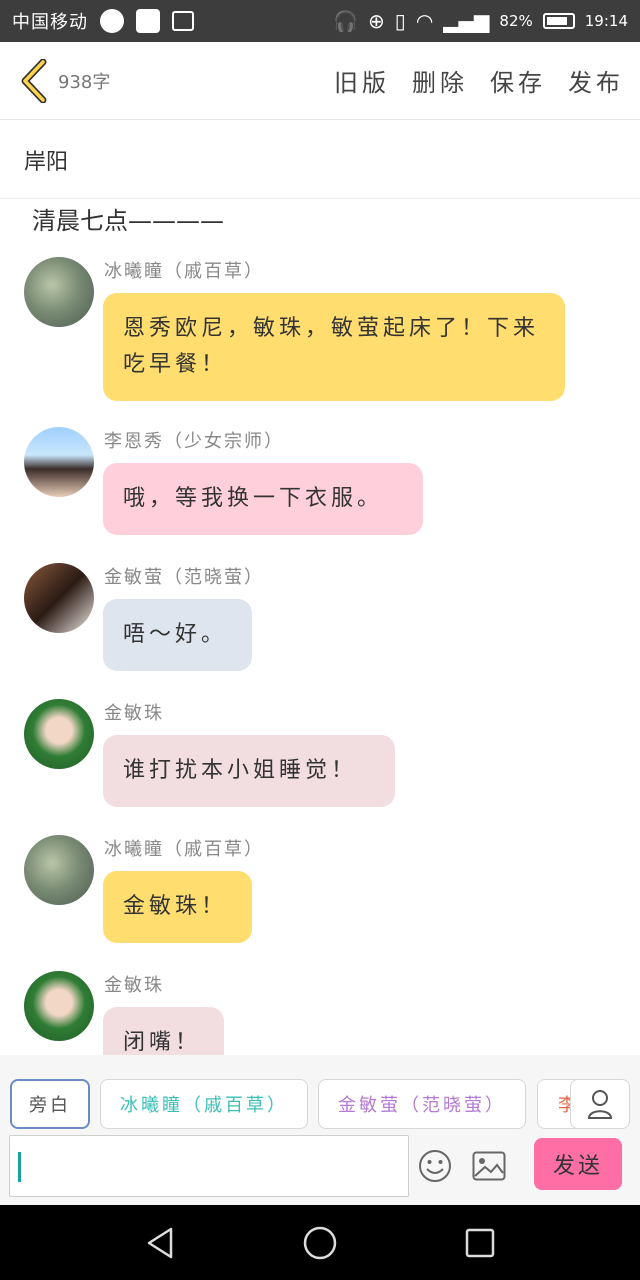 This screenshot has width=640, height=1280. Describe the element at coordinates (163, 1031) in the screenshot. I see `message-bubble: 闭嘴！` at that location.